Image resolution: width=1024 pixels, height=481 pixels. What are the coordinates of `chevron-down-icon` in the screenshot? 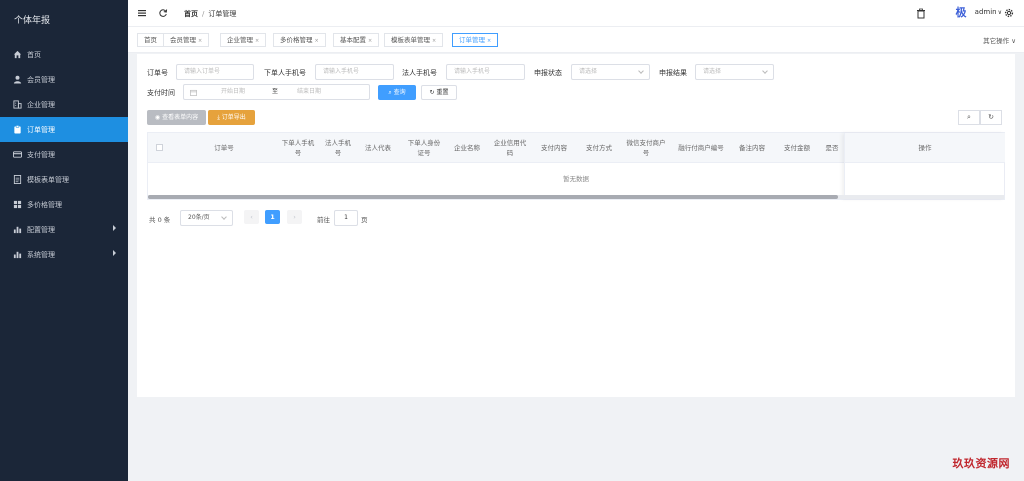 It's located at (641, 71).